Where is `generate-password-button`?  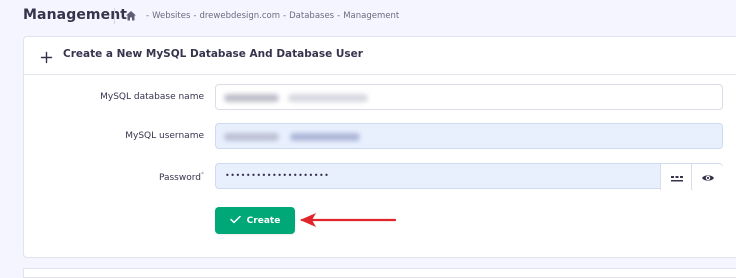 generate-password-button is located at coordinates (676, 177).